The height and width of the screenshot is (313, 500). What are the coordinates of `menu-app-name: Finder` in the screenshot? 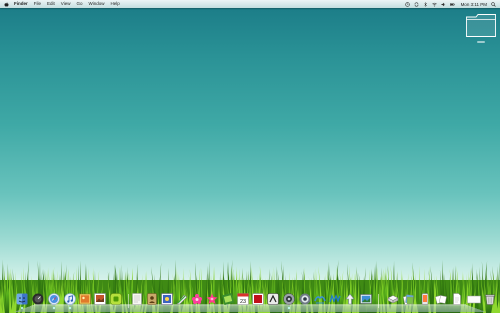 It's located at (21, 4).